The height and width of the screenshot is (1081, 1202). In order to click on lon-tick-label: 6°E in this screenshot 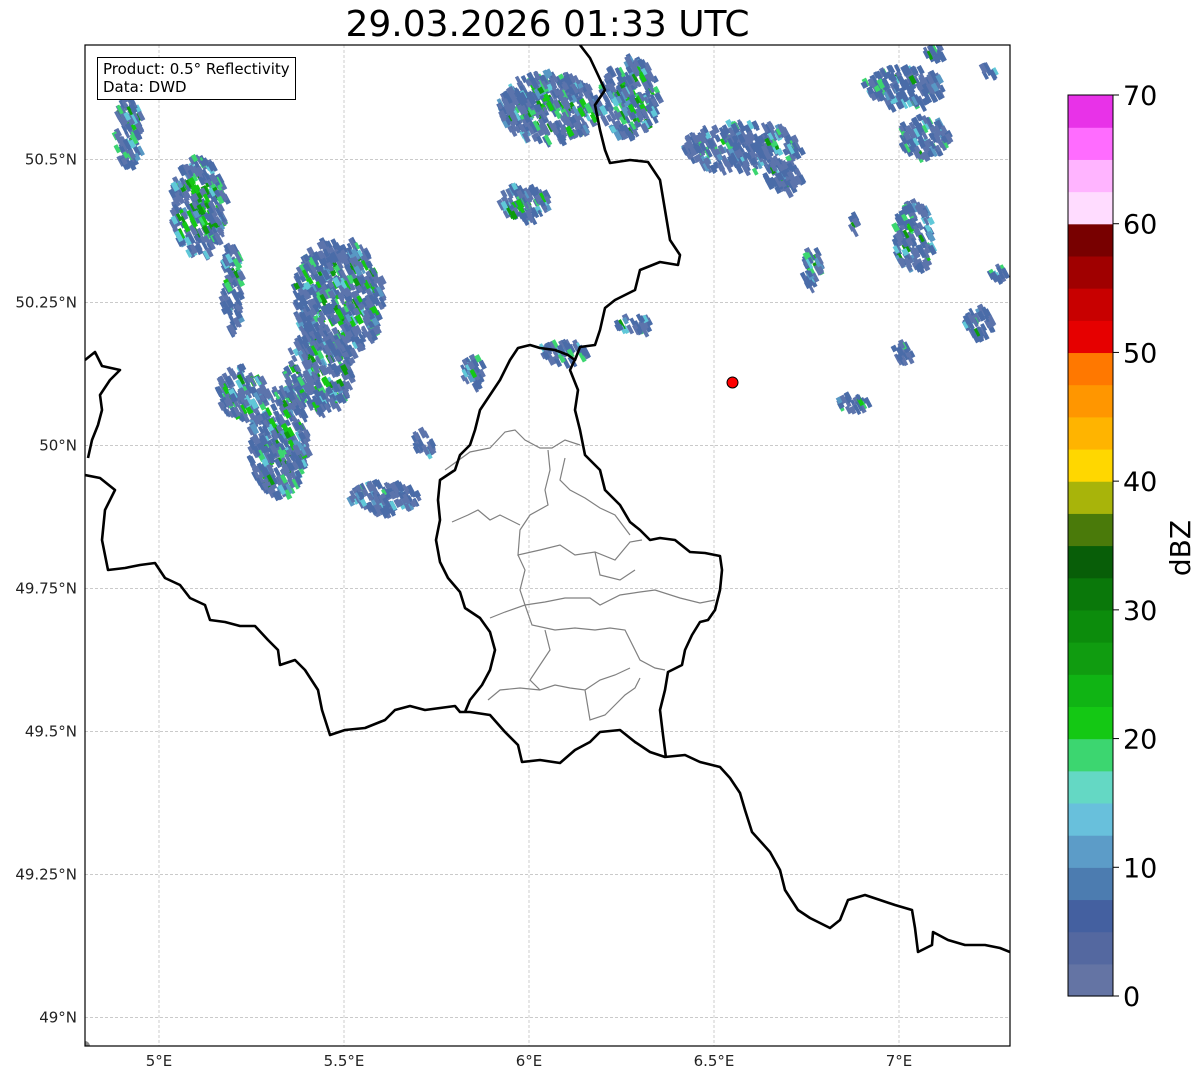, I will do `click(529, 1061)`.